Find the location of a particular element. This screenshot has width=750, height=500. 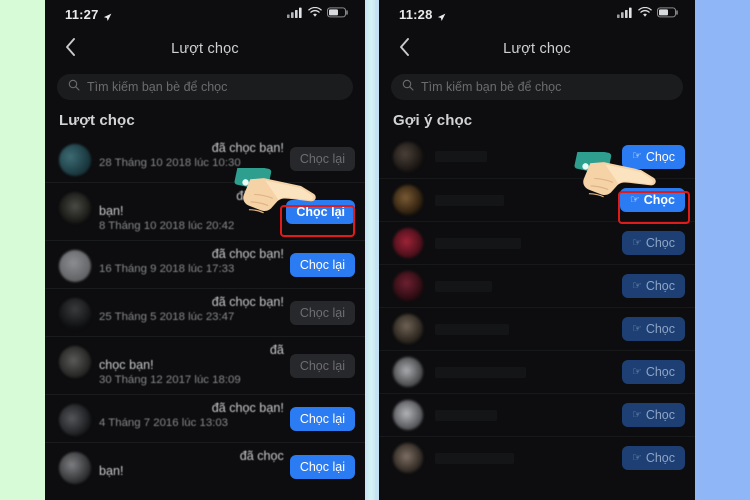

poke-message-line-2: chọc bạn! is located at coordinates (126, 365).